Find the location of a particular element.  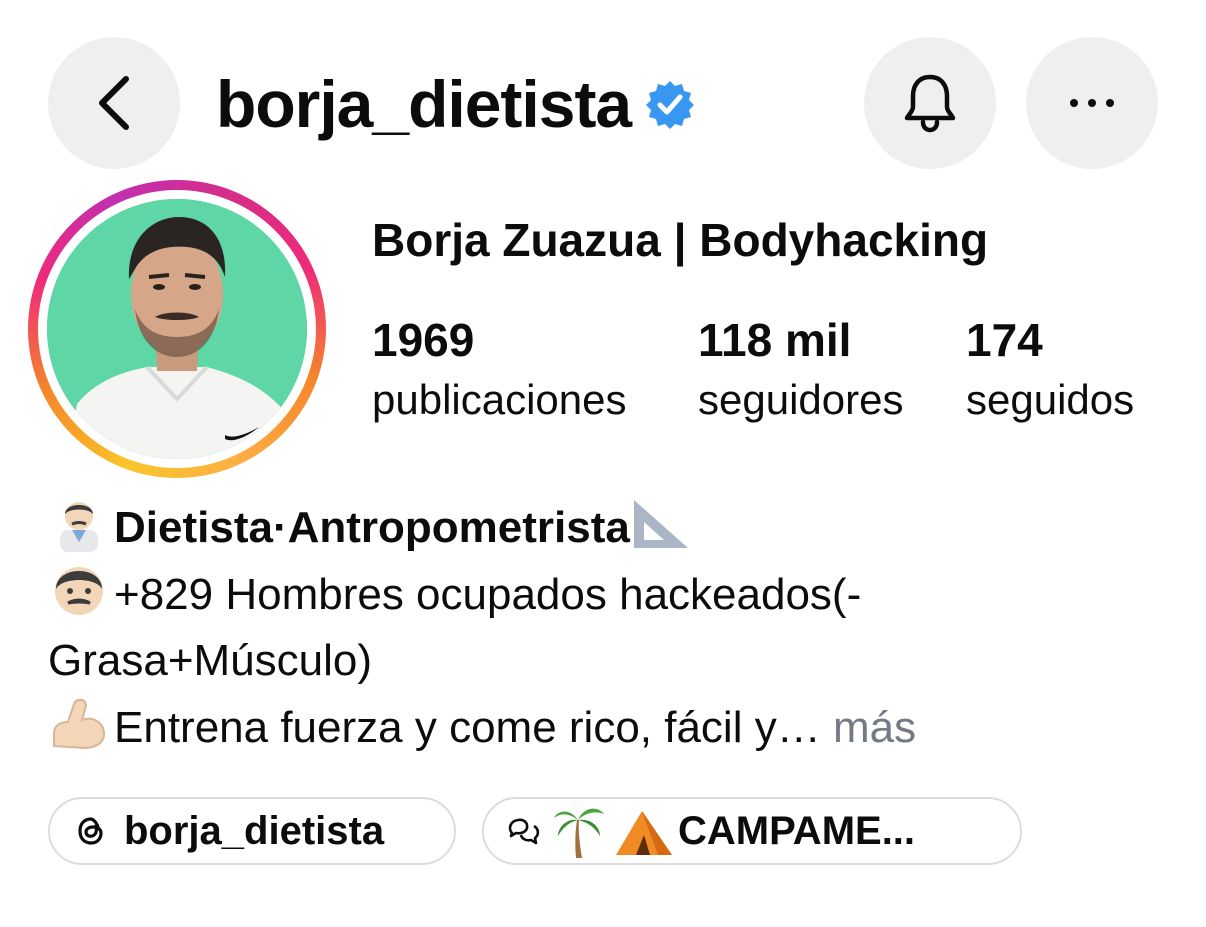

back-button is located at coordinates (114, 103).